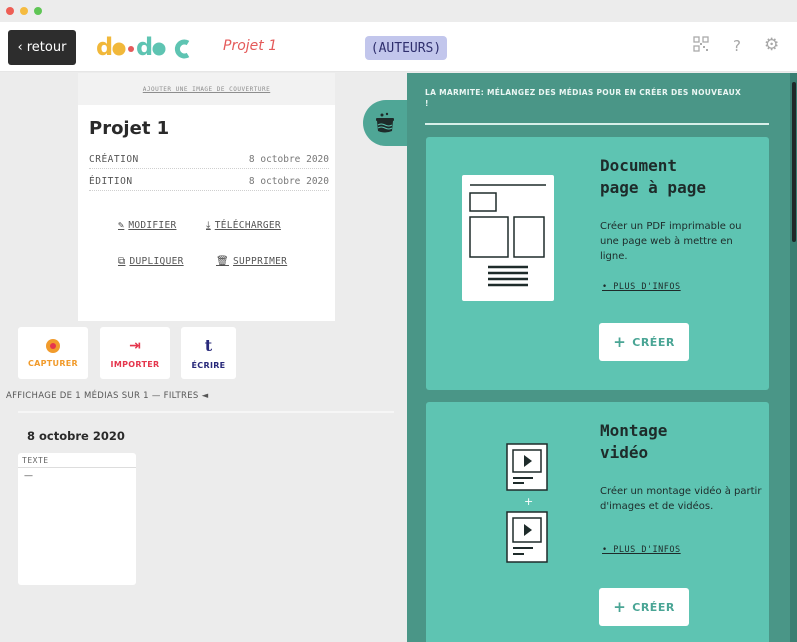  What do you see at coordinates (20, 47) in the screenshot?
I see `chevron-left-icon: ‹` at bounding box center [20, 47].